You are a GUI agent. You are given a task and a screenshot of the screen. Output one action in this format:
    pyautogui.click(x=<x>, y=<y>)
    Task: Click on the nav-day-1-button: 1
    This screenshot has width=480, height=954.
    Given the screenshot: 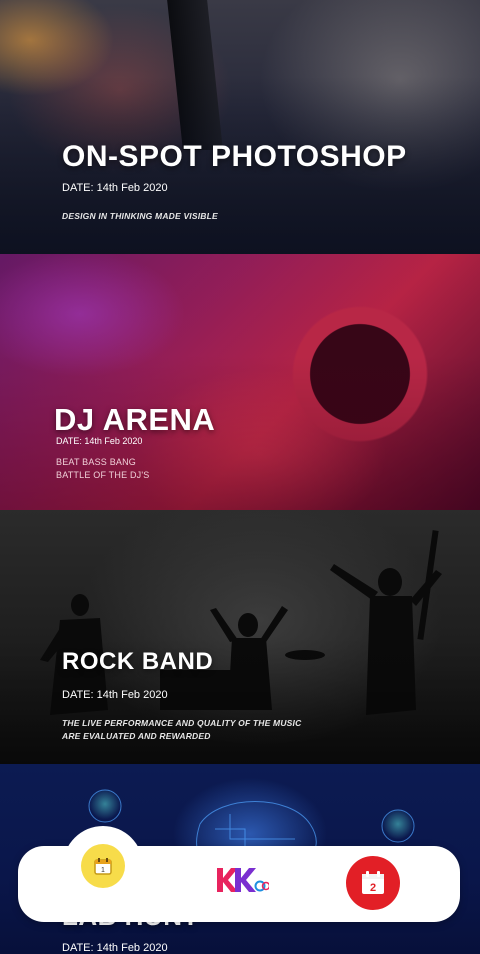 What is the action you would take?
    pyautogui.click(x=103, y=866)
    